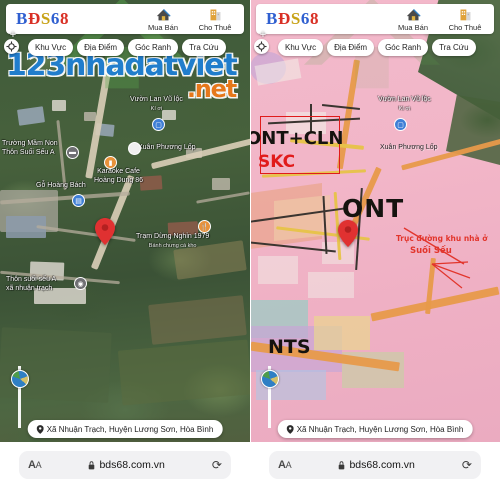 The height and width of the screenshot is (500, 500). Describe the element at coordinates (55, 18) in the screenshot. I see `logo-char-6: 6` at that location.